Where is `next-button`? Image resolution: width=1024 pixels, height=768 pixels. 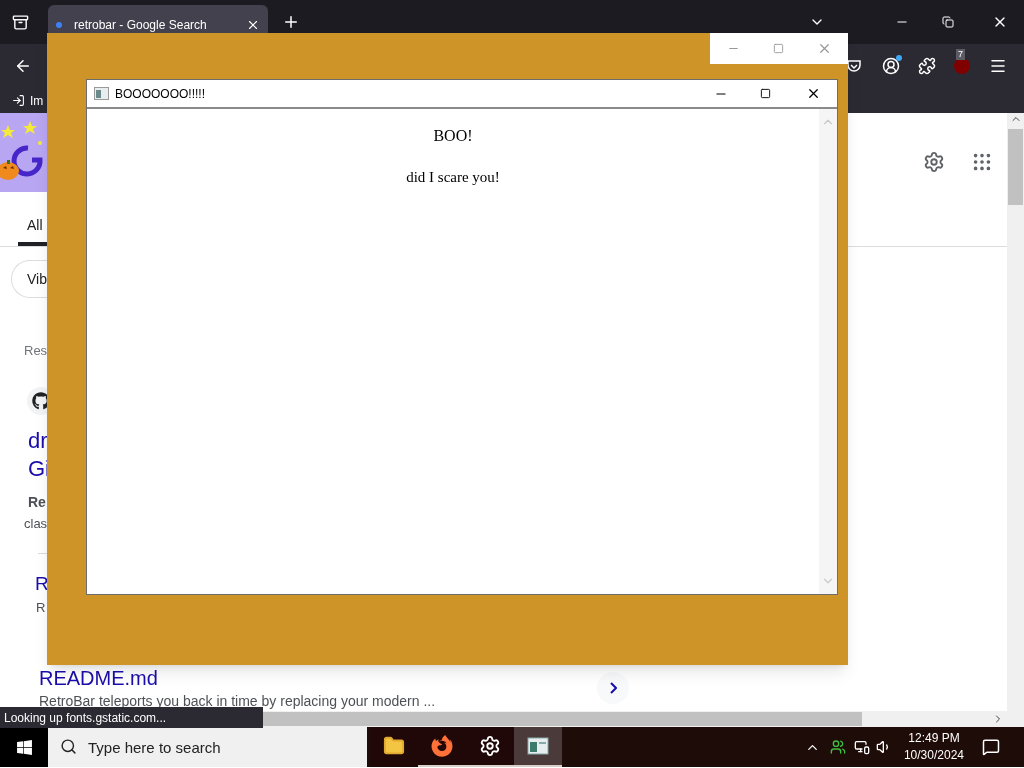 next-button is located at coordinates (613, 688).